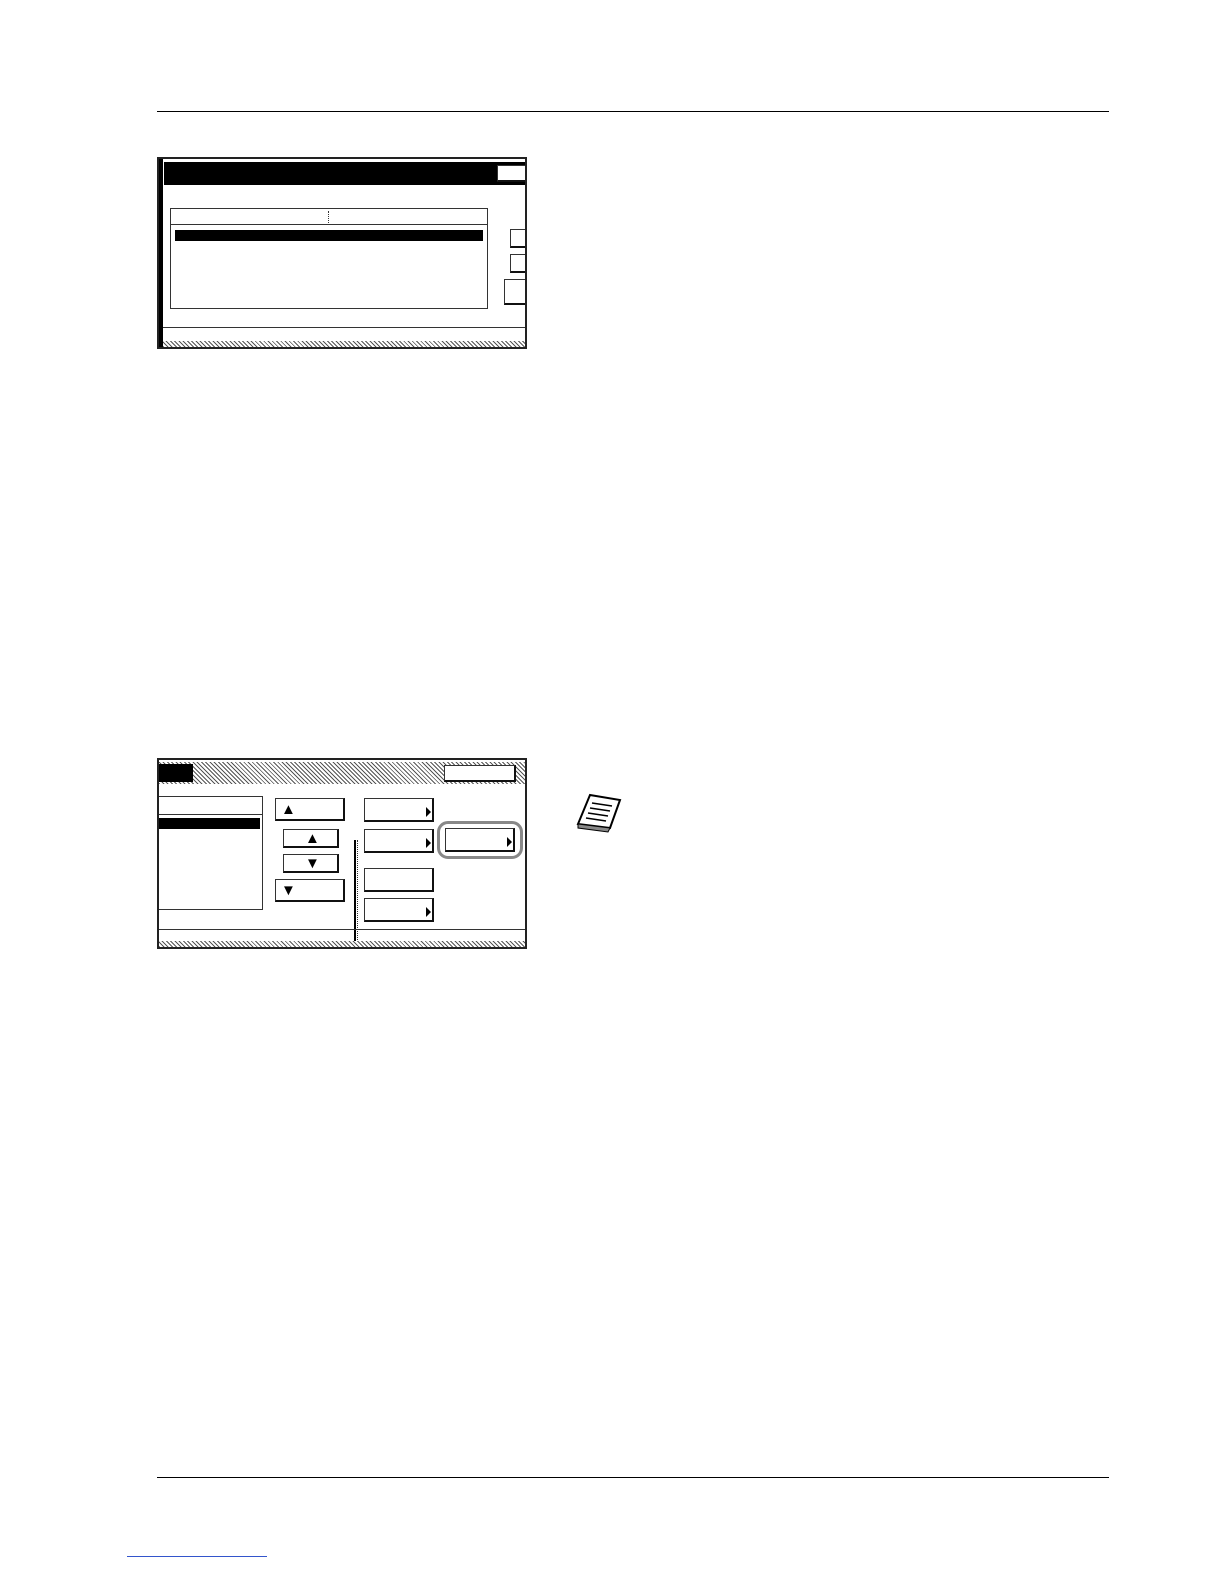 The image size is (1224, 1584). I want to click on vertical-divider, so click(355, 893).